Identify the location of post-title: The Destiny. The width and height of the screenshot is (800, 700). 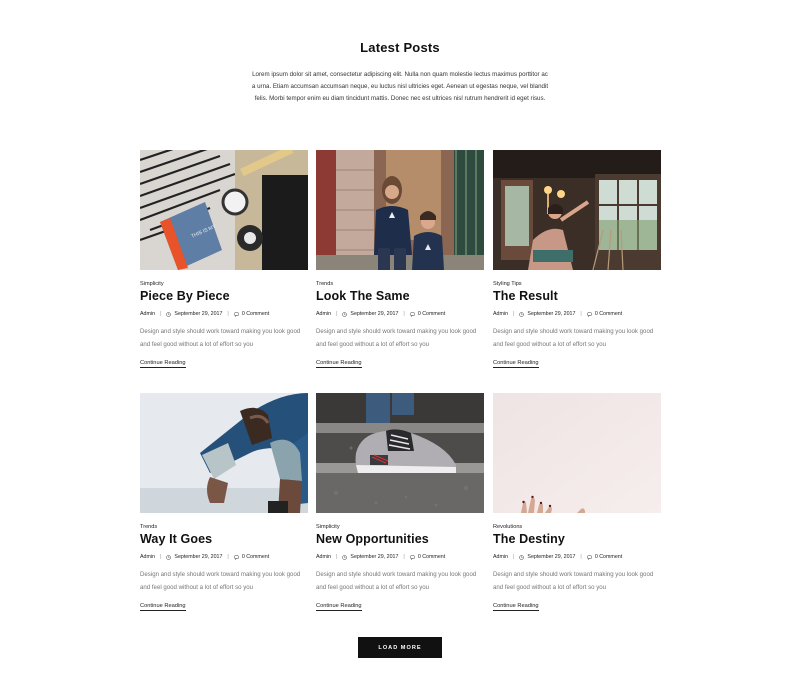
(529, 539).